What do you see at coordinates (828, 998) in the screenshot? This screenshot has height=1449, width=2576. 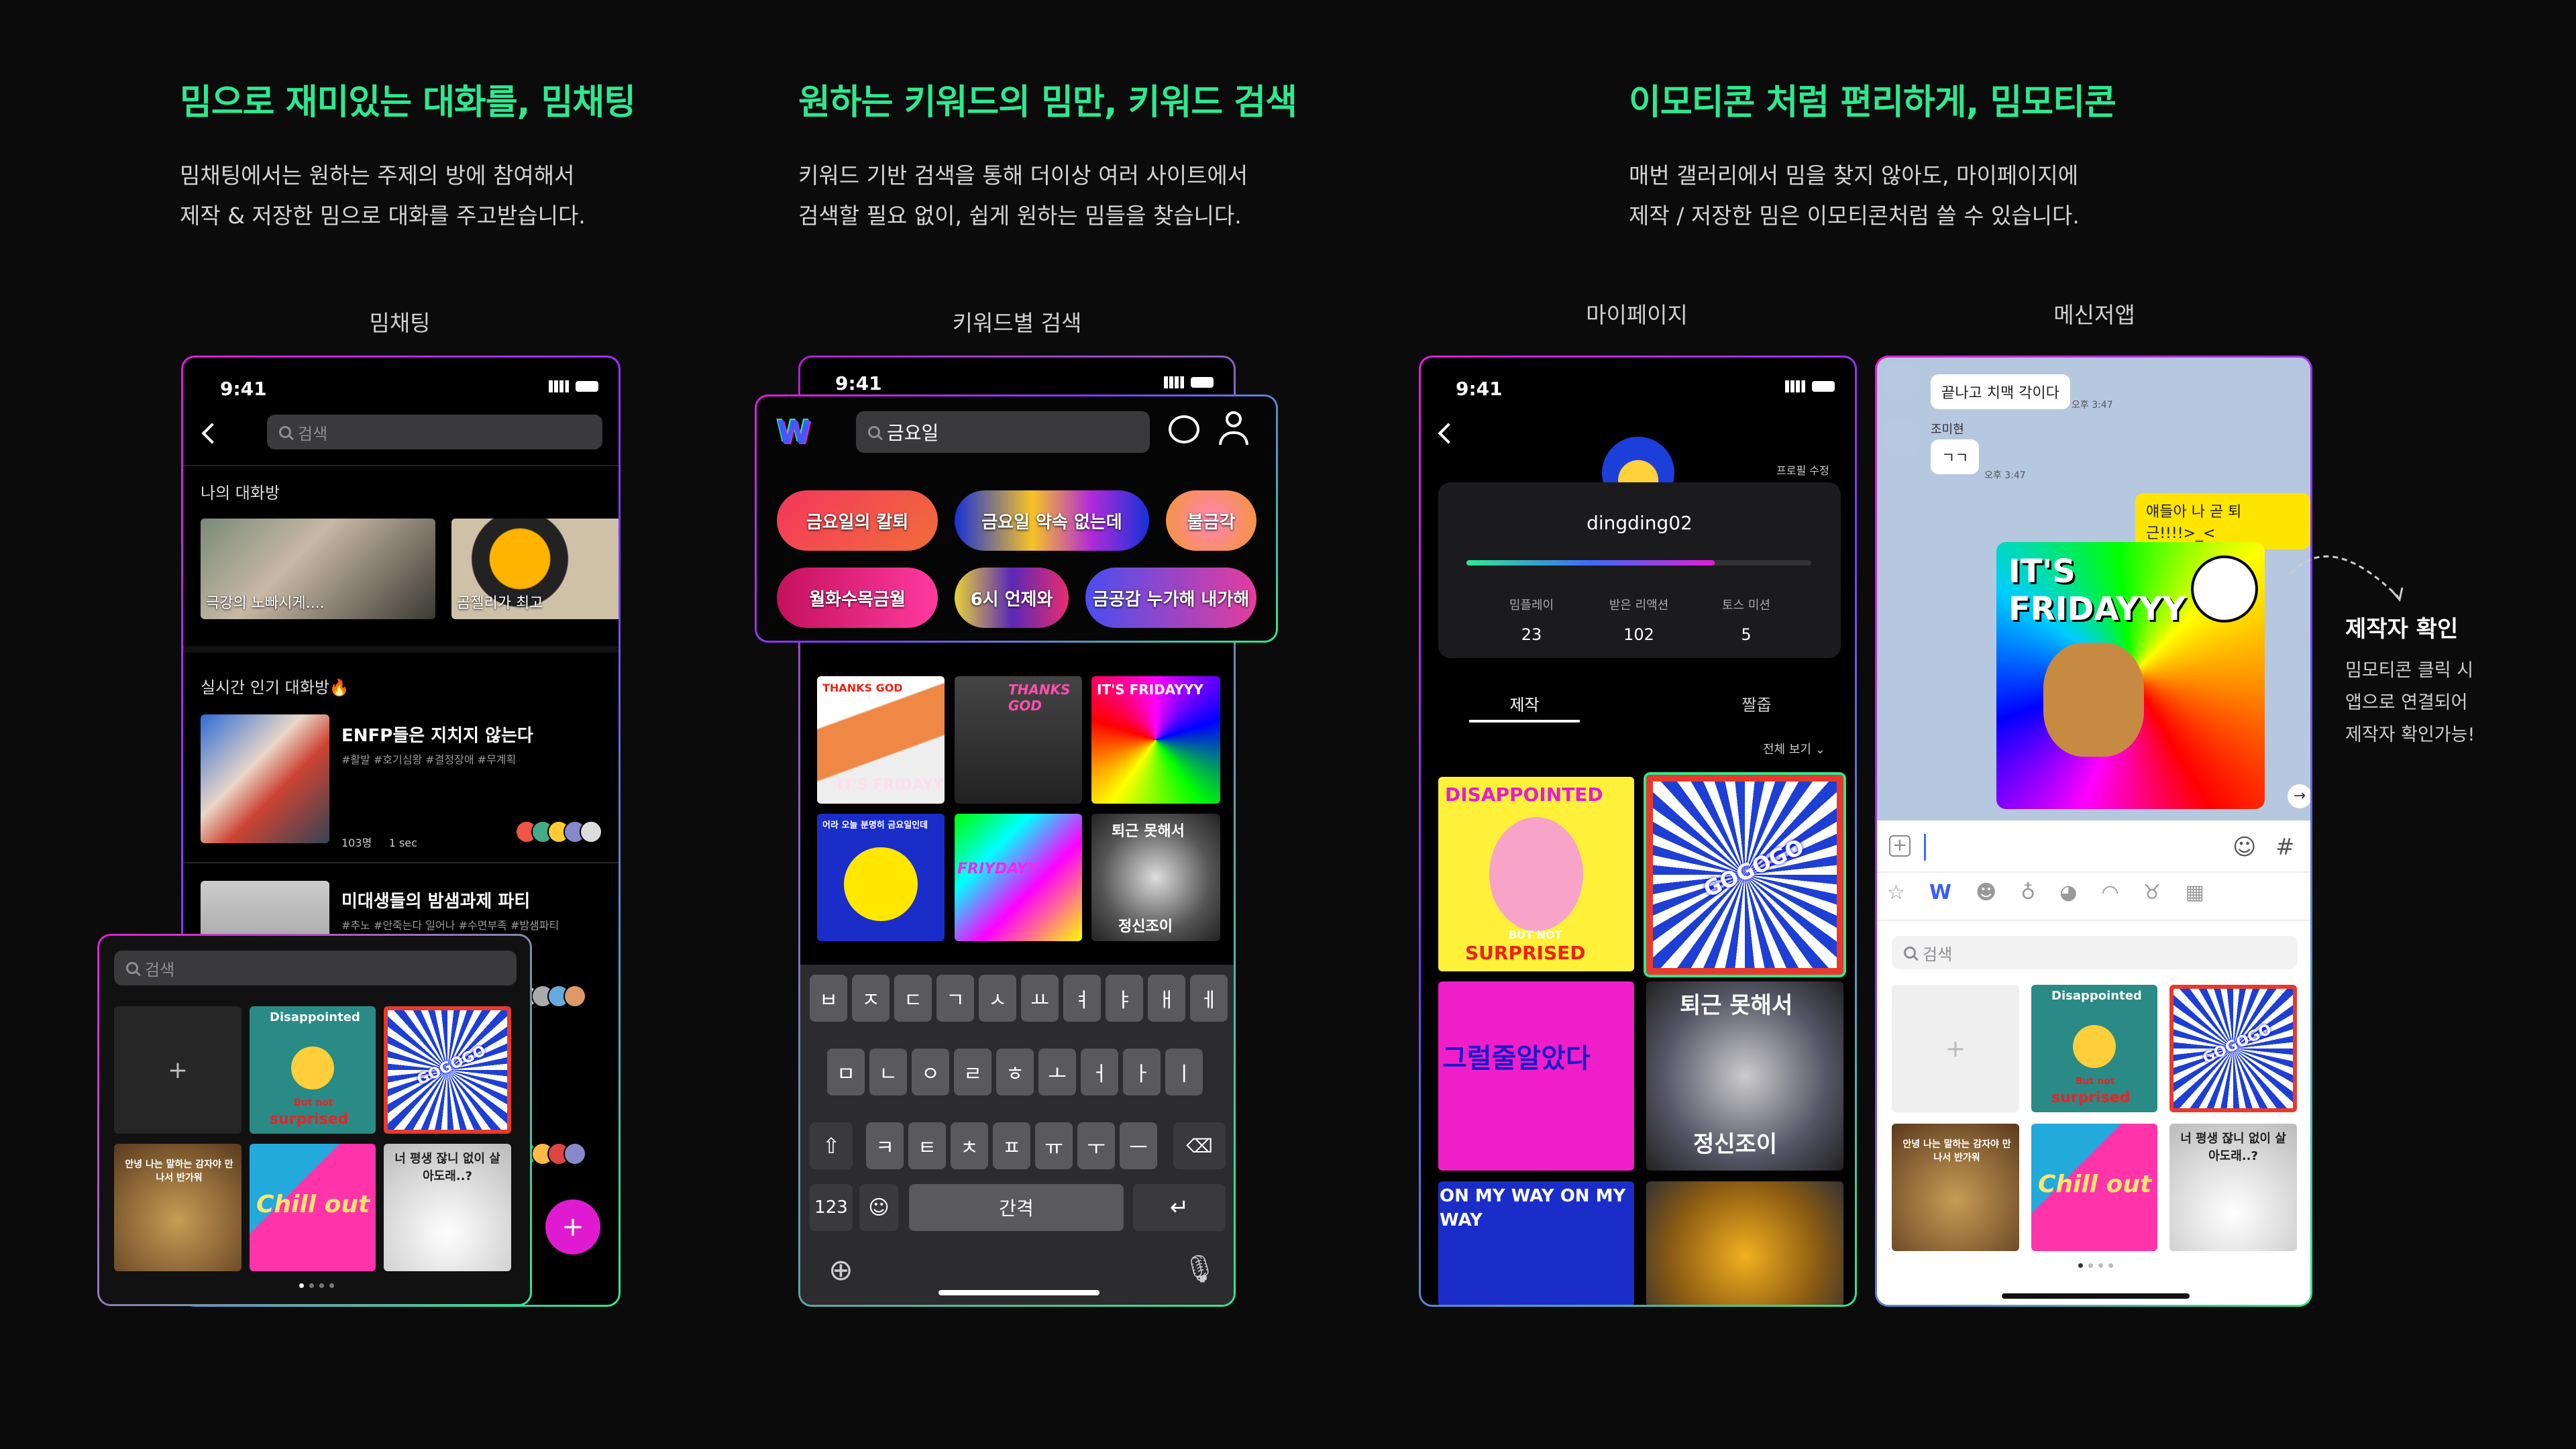 I see `keyboard-key: ㅂ` at bounding box center [828, 998].